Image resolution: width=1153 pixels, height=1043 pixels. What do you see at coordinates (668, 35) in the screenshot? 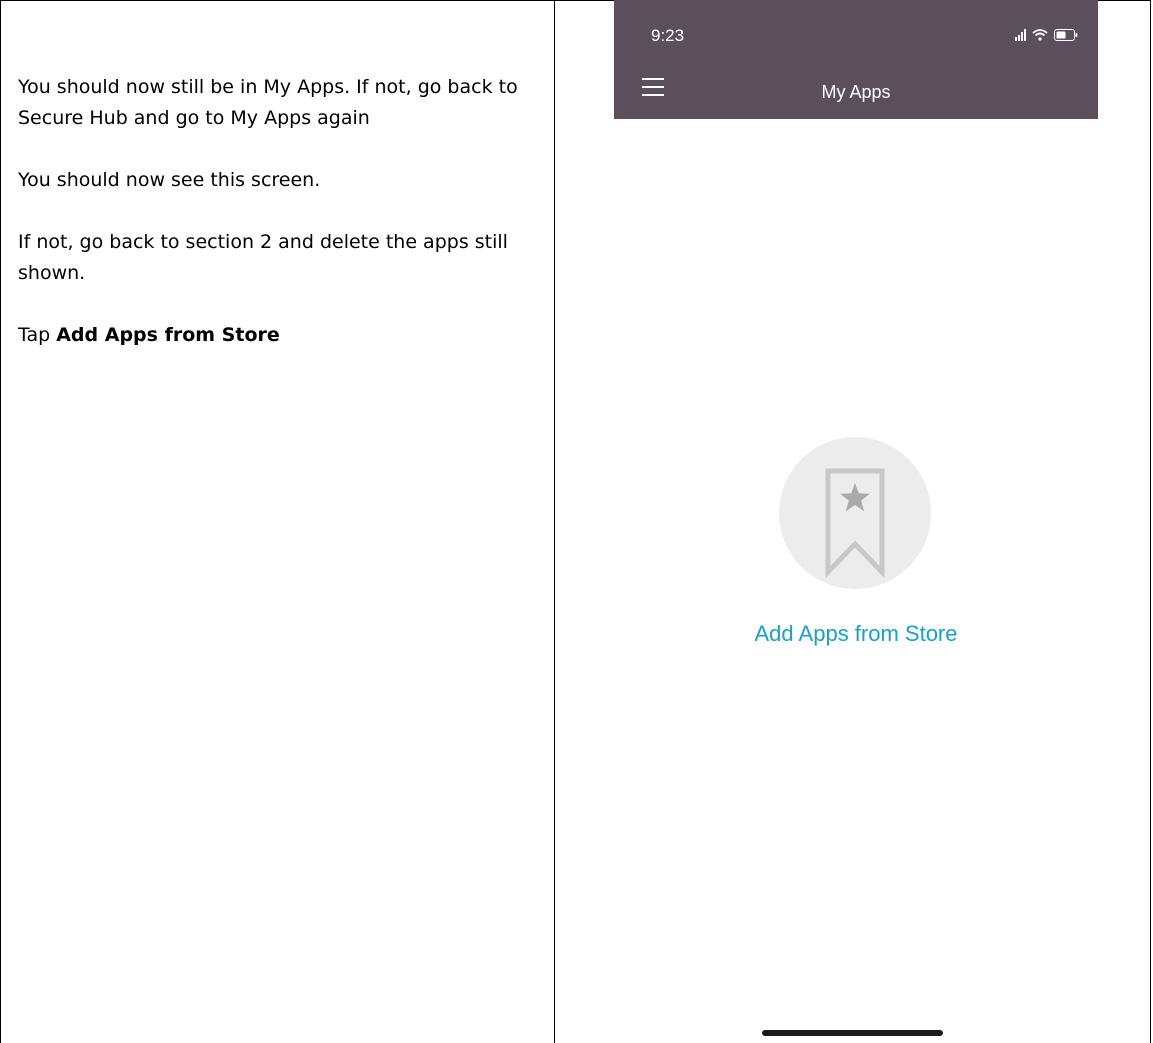
I see `status-time: 9:23` at bounding box center [668, 35].